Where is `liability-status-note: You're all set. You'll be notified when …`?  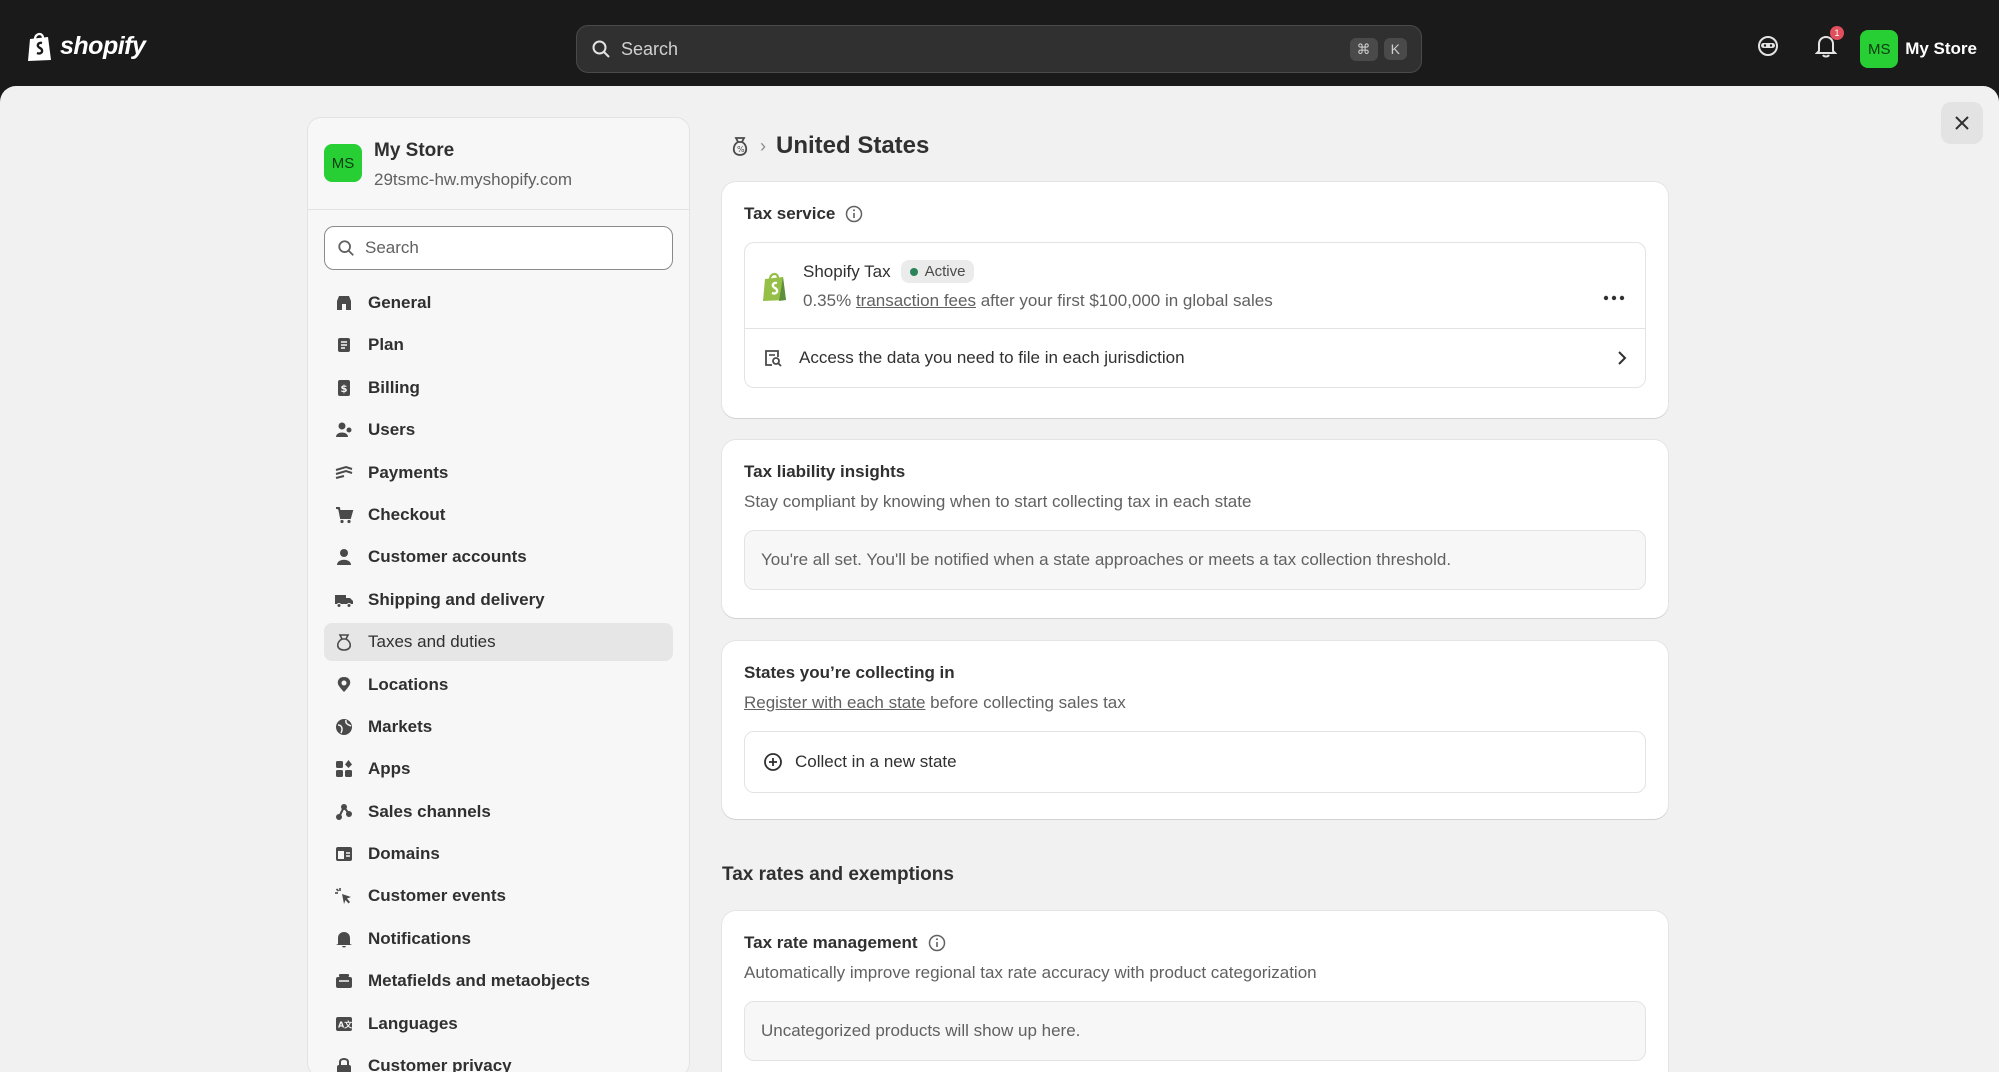 liability-status-note: You're all set. You'll be notified when … is located at coordinates (1195, 560).